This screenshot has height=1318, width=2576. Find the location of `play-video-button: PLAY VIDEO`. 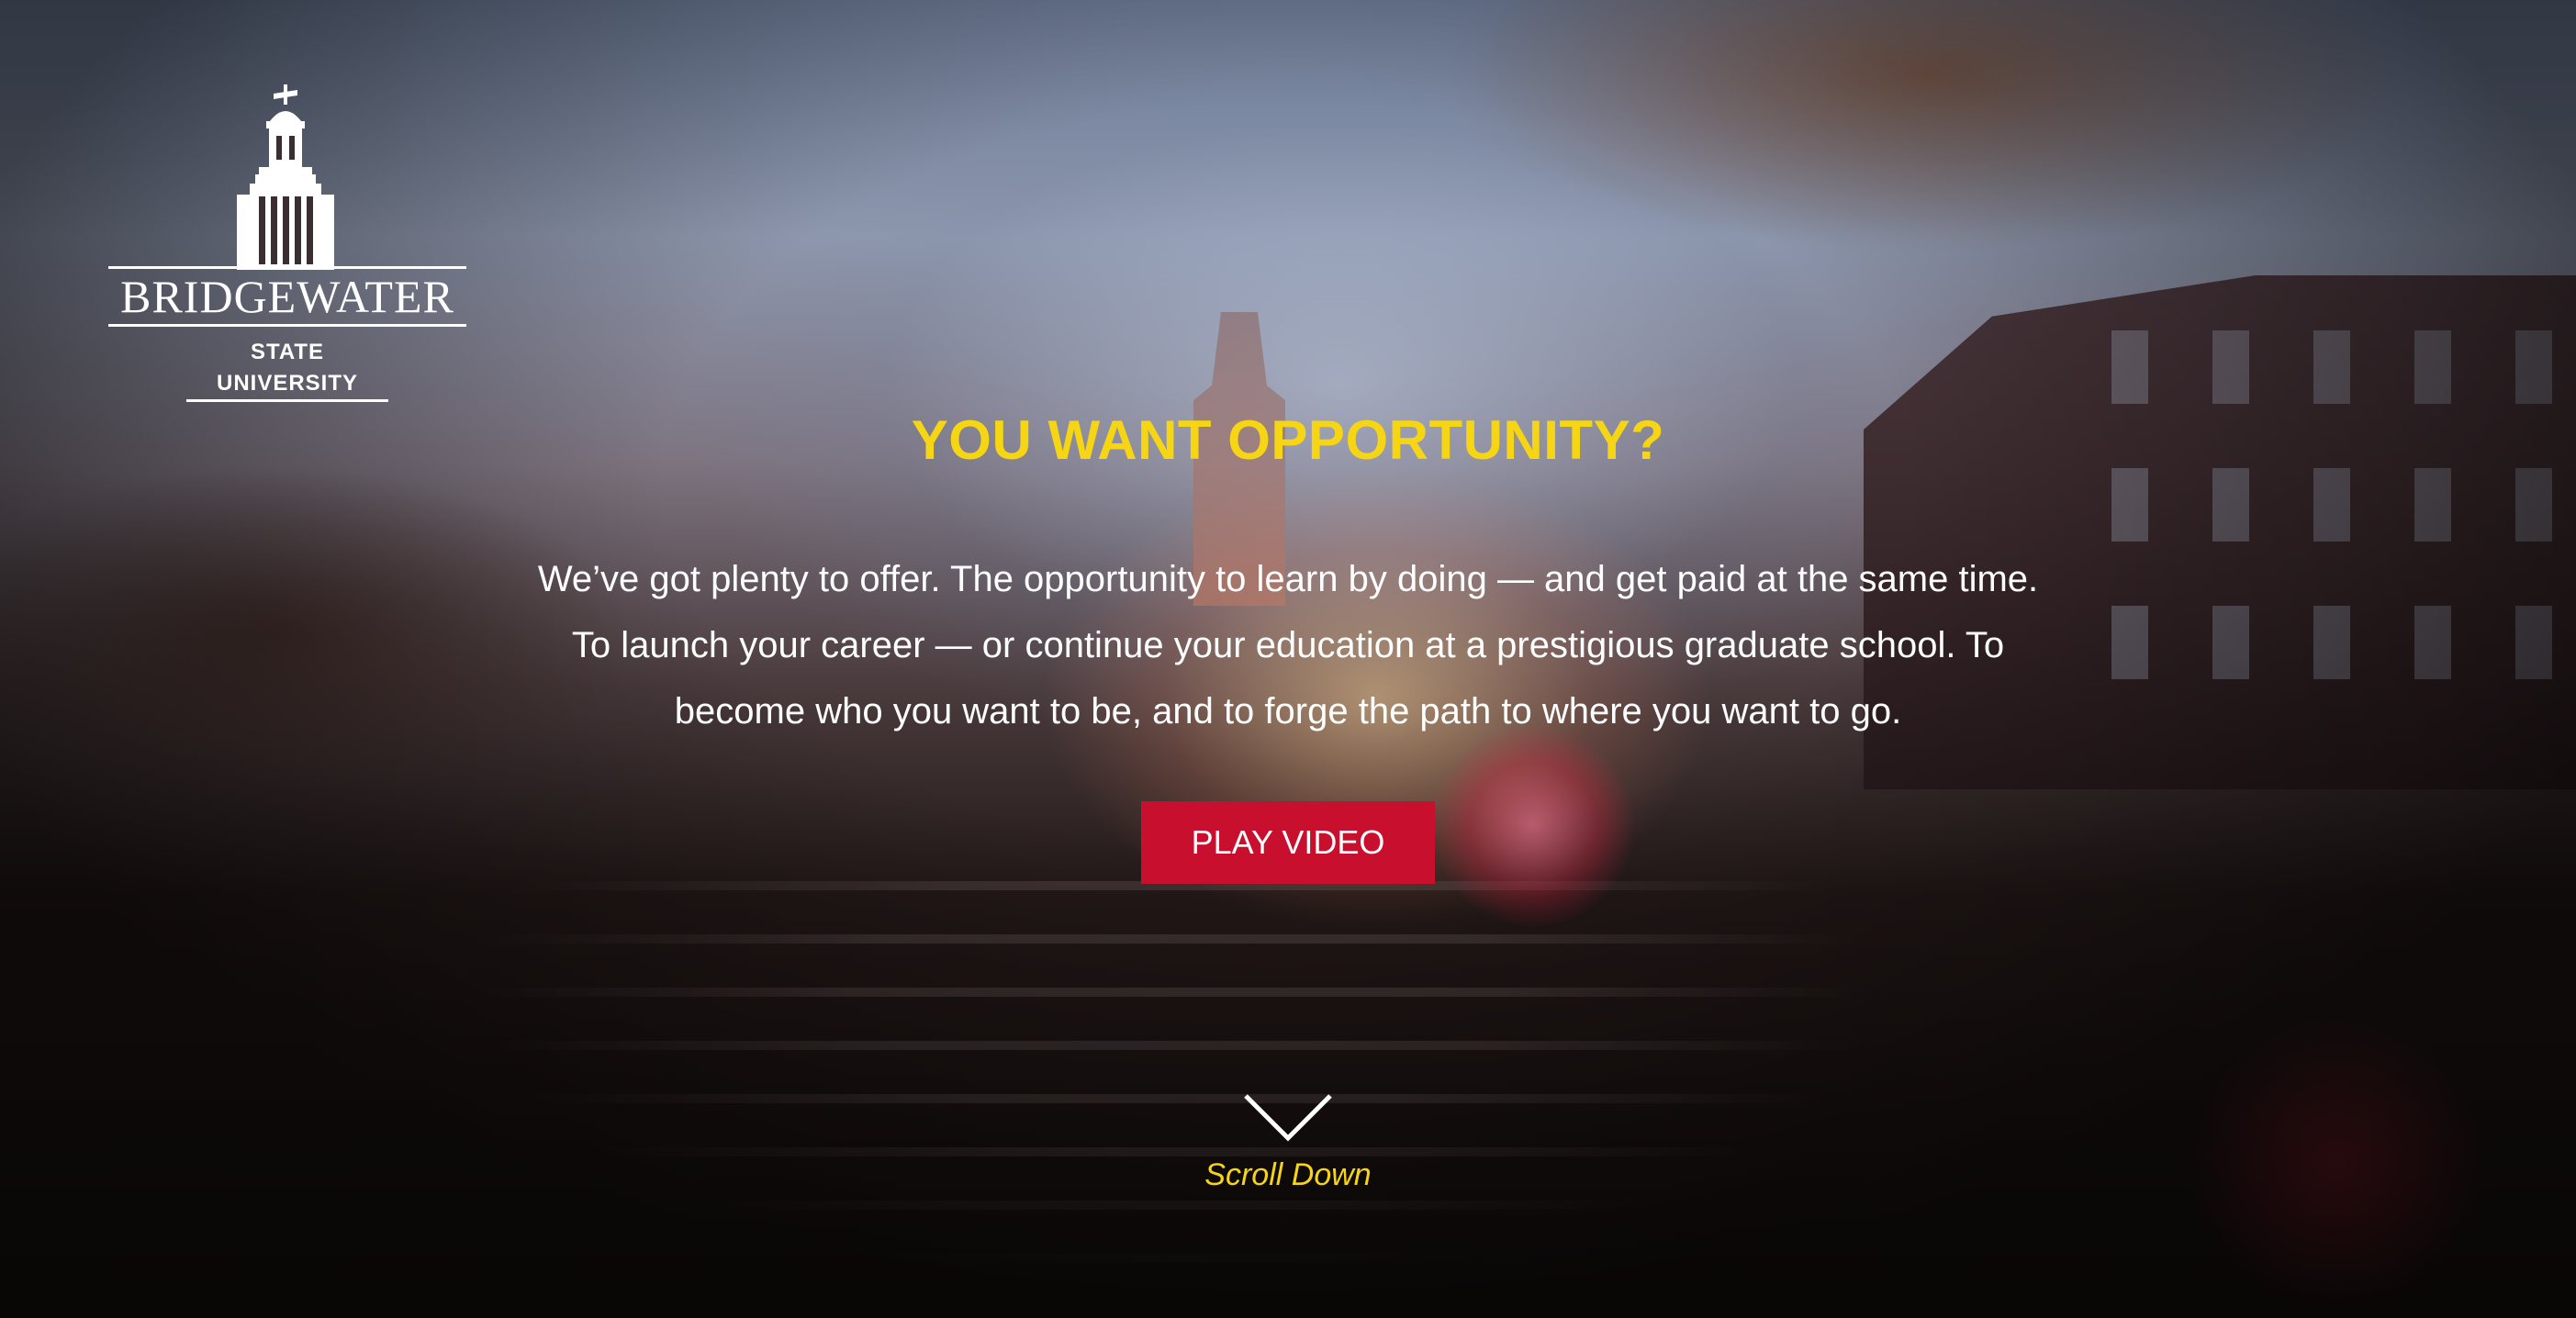

play-video-button: PLAY VIDEO is located at coordinates (1288, 842).